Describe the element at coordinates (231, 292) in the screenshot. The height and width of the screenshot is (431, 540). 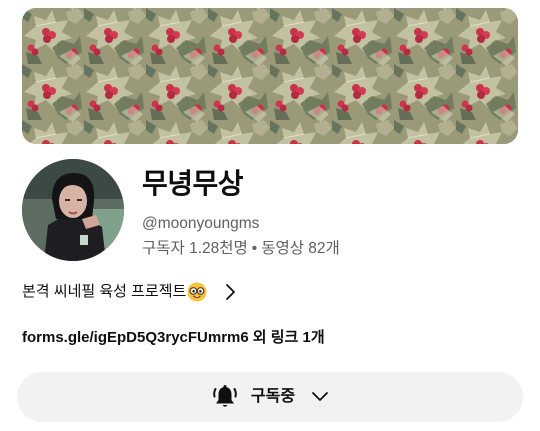
I see `chevron-right-icon` at that location.